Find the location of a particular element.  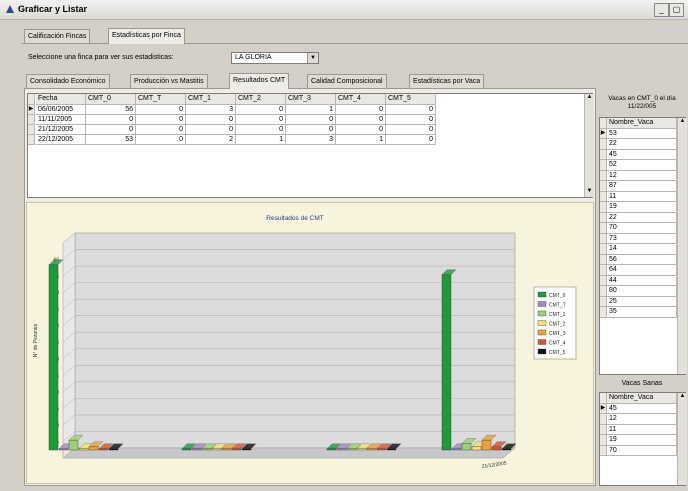

list-item: 35 is located at coordinates (642, 312).